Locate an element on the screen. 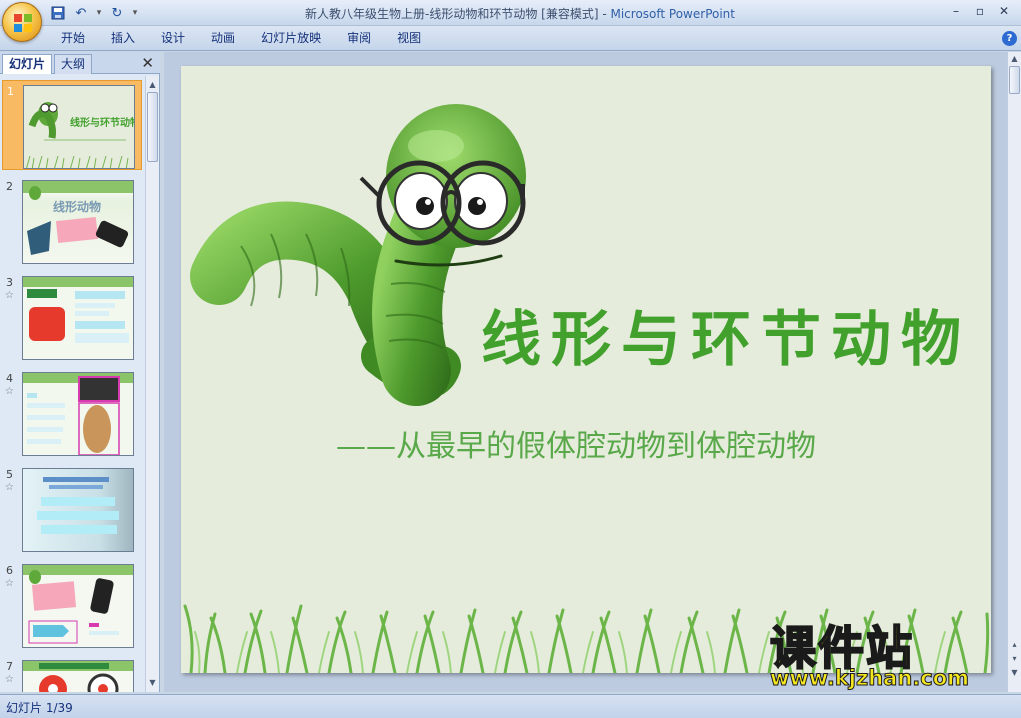  tab-animations: 动画 is located at coordinates (223, 38).